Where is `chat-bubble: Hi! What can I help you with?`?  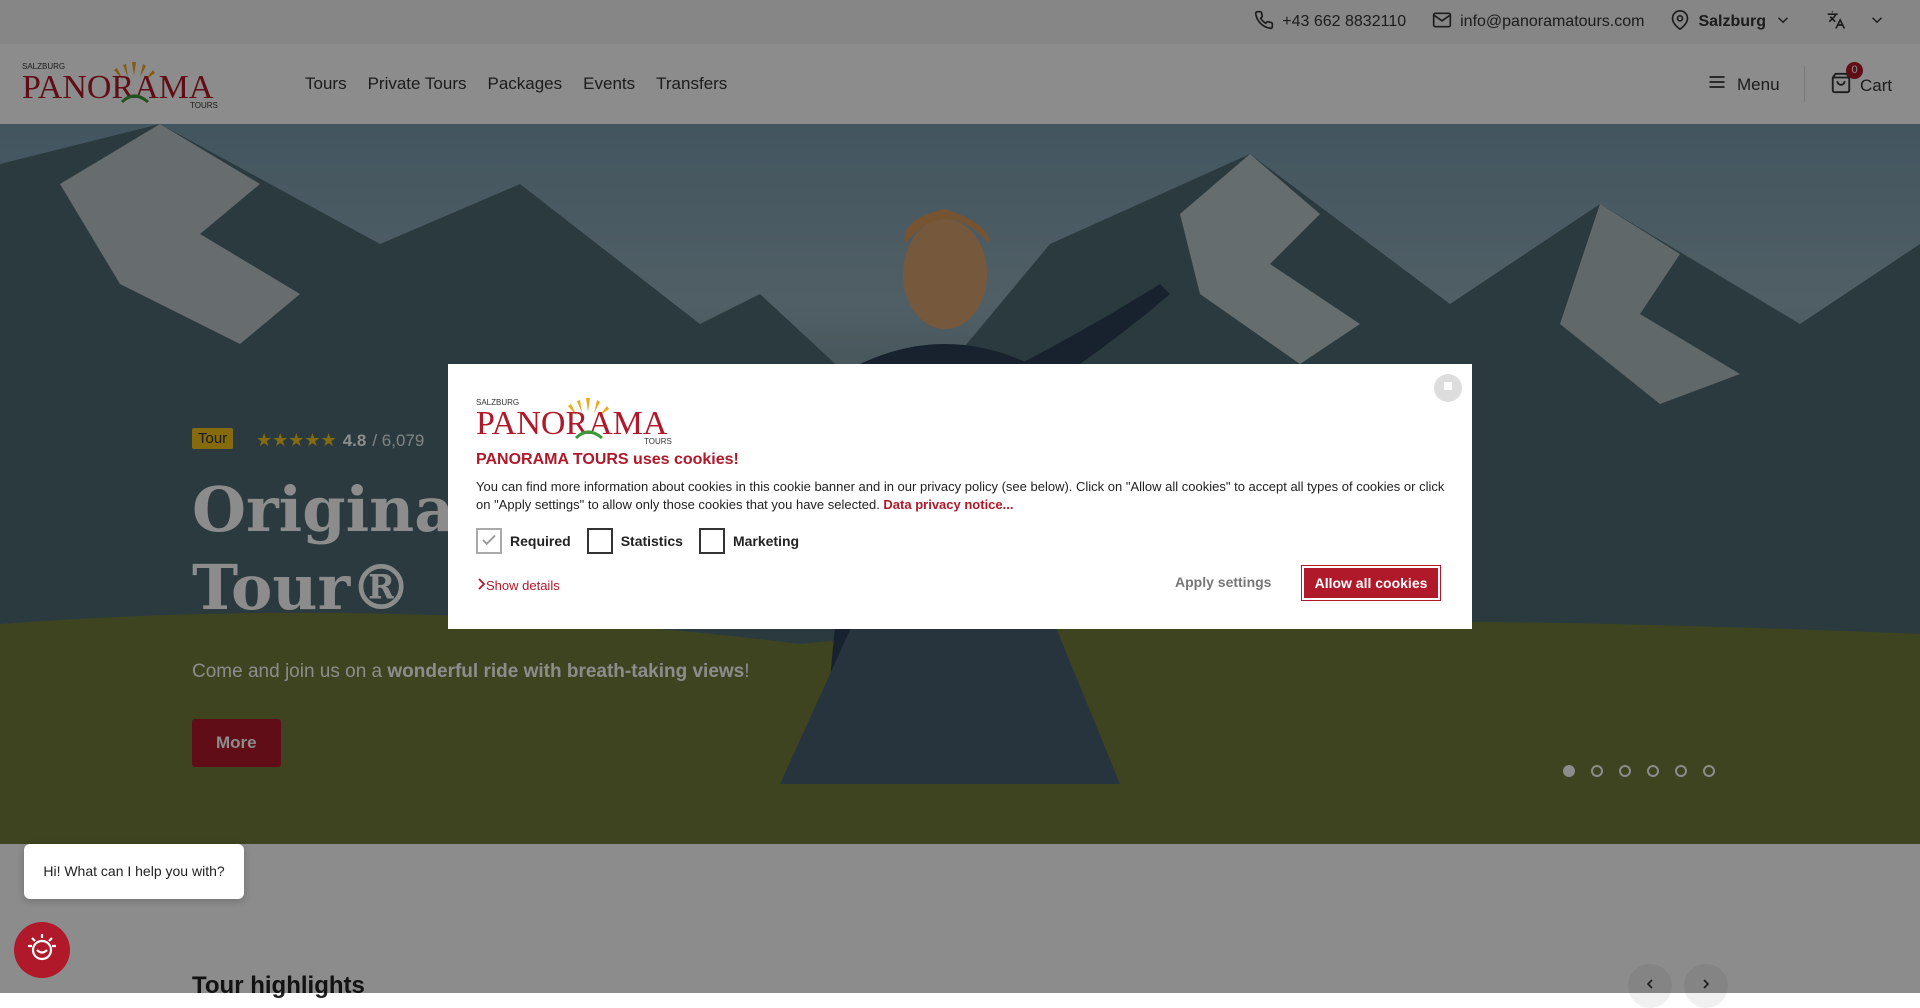
chat-bubble: Hi! What can I help you with? is located at coordinates (134, 871).